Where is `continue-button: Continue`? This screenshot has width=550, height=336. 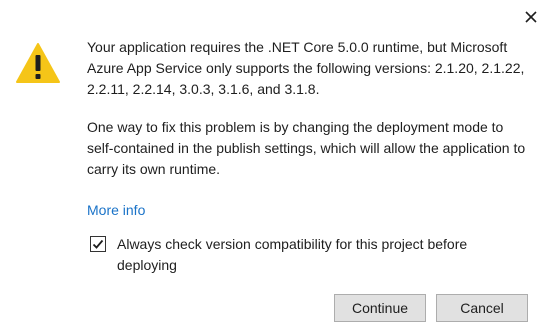 continue-button: Continue is located at coordinates (380, 308).